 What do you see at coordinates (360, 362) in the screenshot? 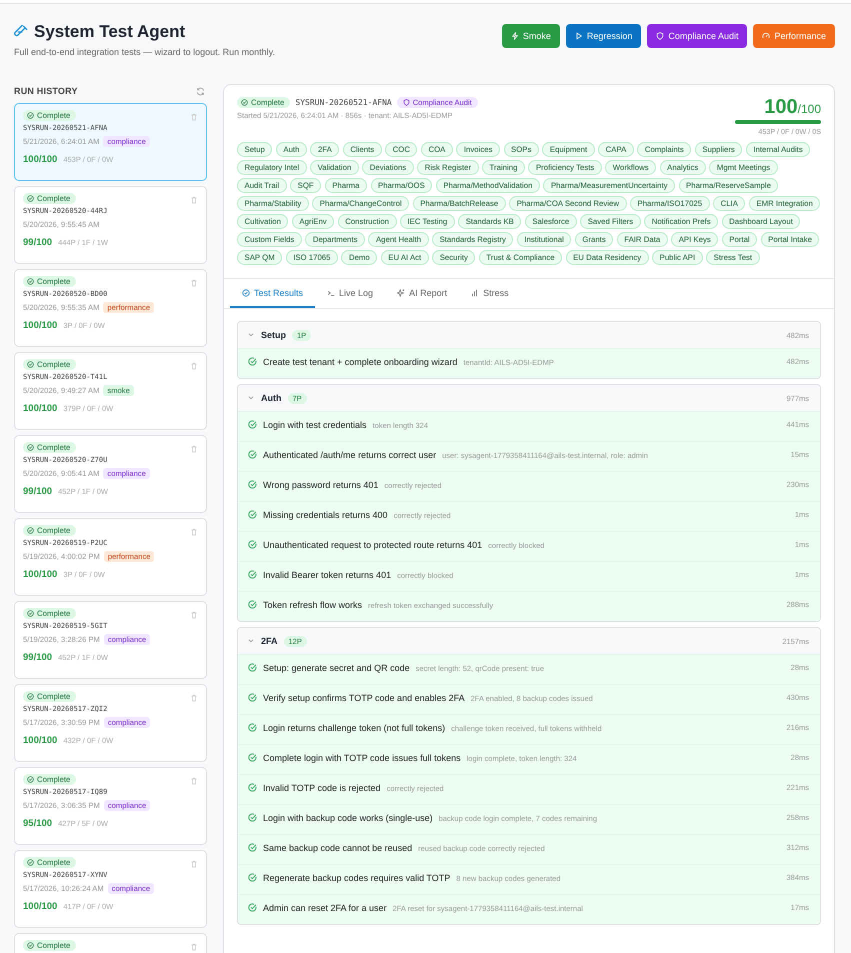
I see `test-name: Create test tenant + complete onboarding wizard` at bounding box center [360, 362].